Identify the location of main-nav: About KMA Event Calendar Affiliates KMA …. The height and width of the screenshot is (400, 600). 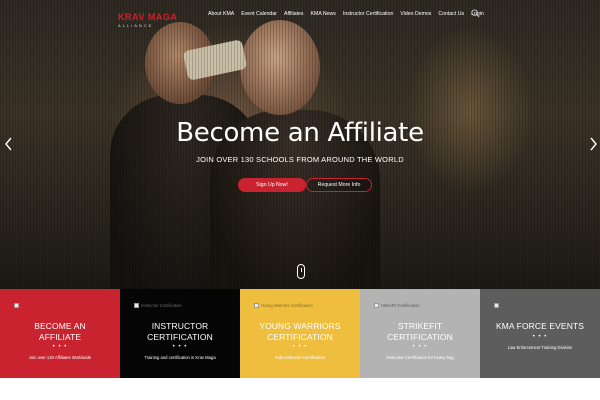
(346, 14).